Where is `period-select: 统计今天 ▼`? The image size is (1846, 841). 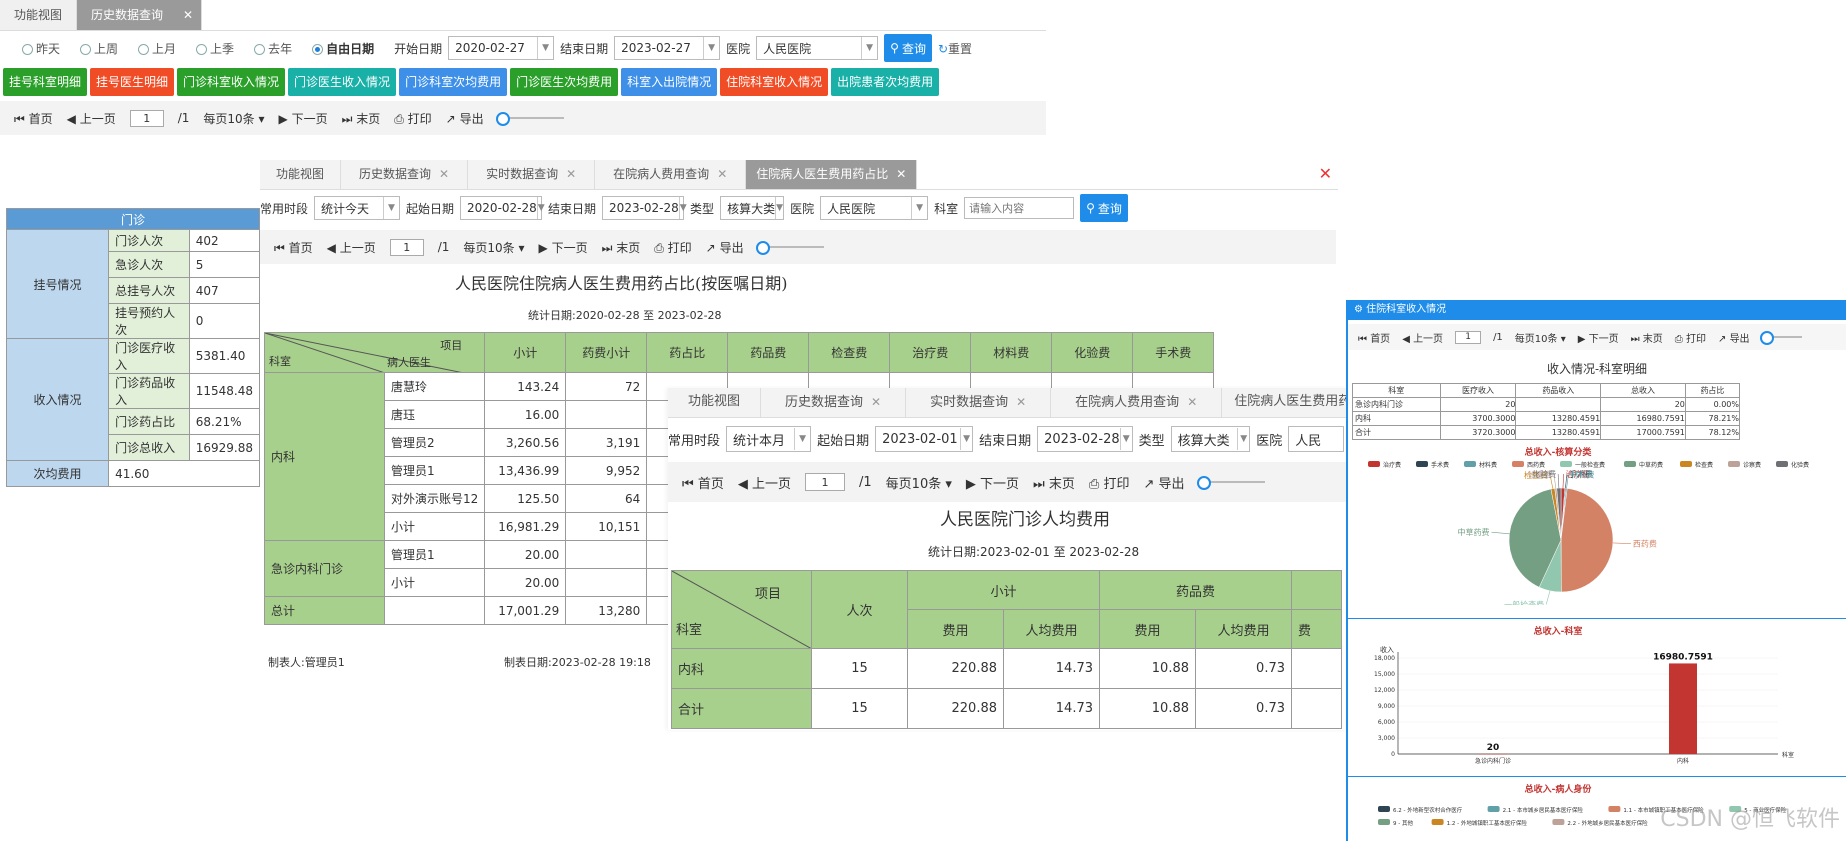 period-select: 统计今天 ▼ is located at coordinates (357, 208).